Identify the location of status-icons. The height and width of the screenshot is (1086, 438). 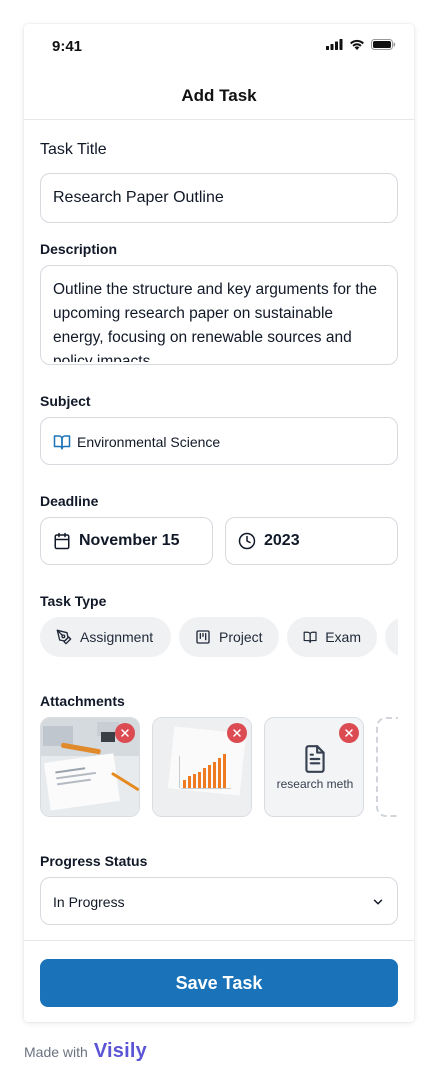
(361, 44).